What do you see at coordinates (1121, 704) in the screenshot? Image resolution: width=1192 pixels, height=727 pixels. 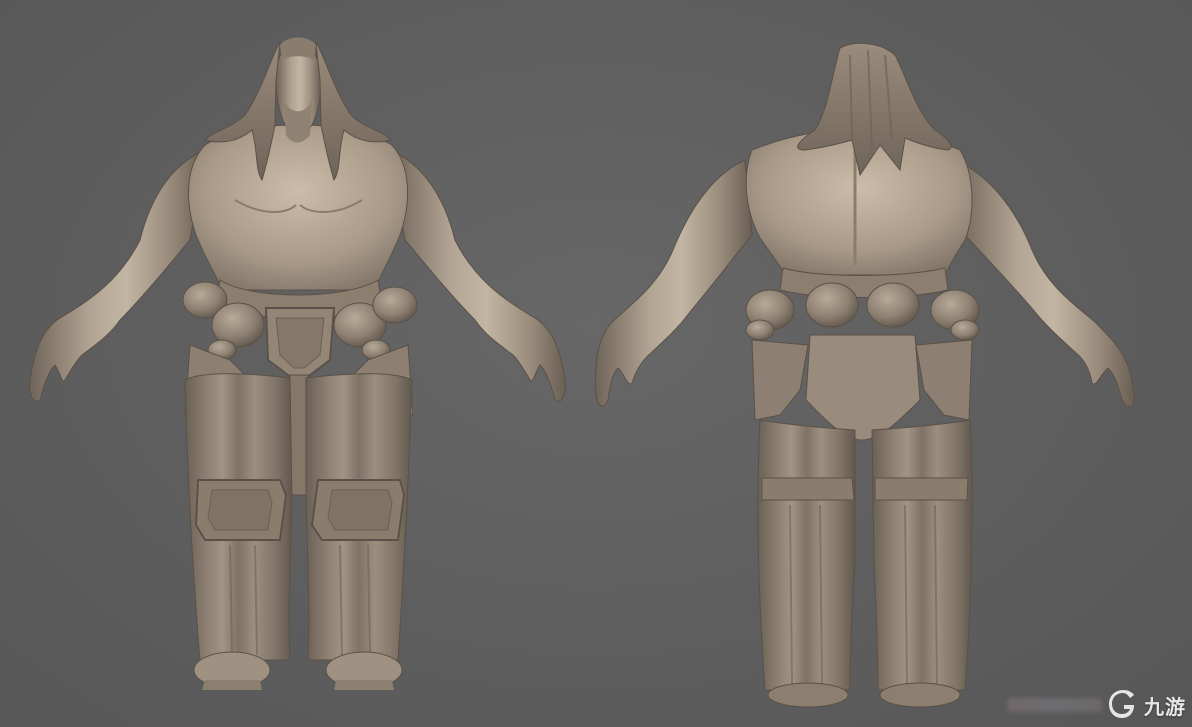 I see `jiuyou-logo-icon` at bounding box center [1121, 704].